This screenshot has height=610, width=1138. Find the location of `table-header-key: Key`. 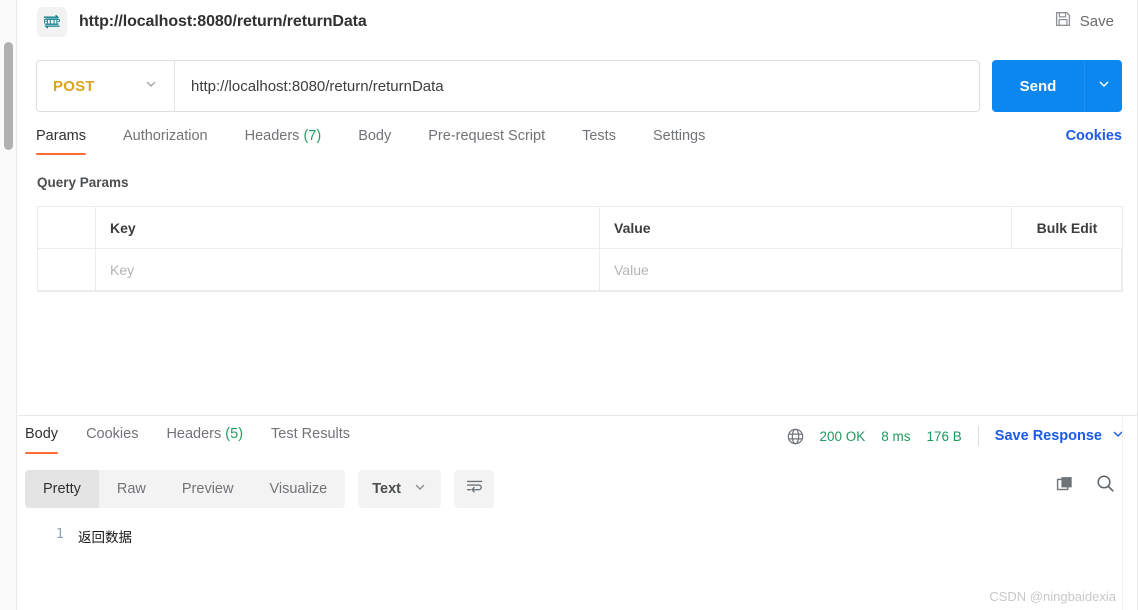

table-header-key: Key is located at coordinates (348, 227).